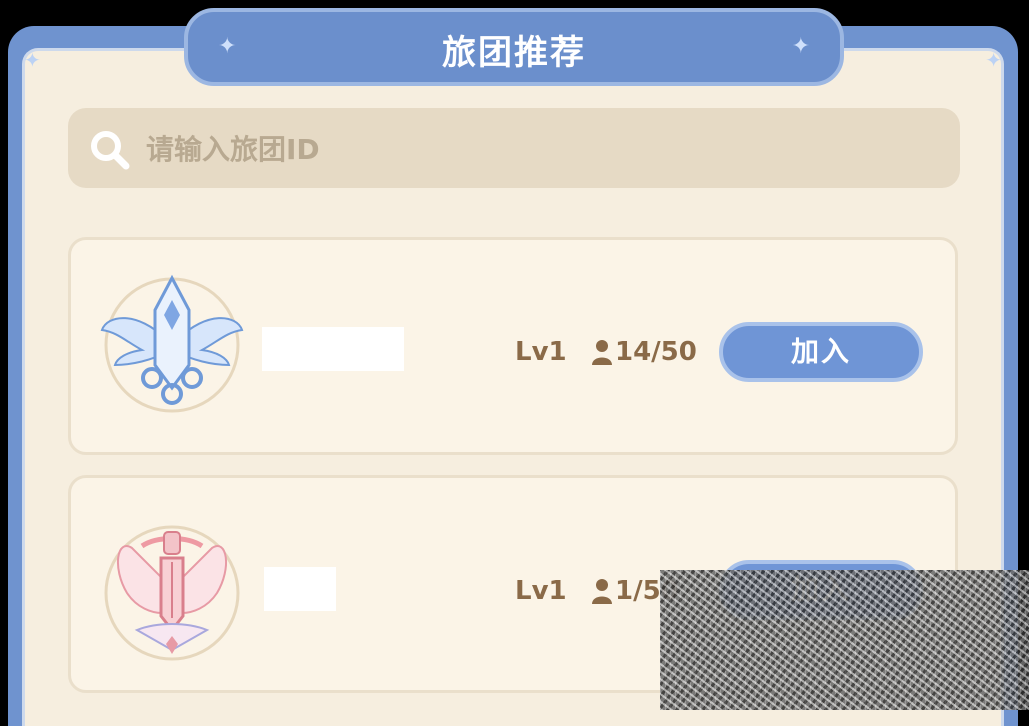  I want to click on search-bar, so click(514, 148).